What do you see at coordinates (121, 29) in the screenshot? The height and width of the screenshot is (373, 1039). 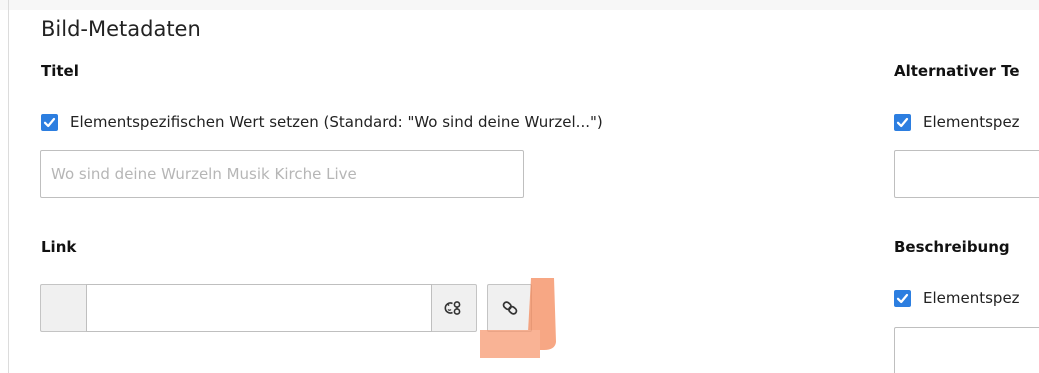 I see `section-title: Bild-Metadaten` at bounding box center [121, 29].